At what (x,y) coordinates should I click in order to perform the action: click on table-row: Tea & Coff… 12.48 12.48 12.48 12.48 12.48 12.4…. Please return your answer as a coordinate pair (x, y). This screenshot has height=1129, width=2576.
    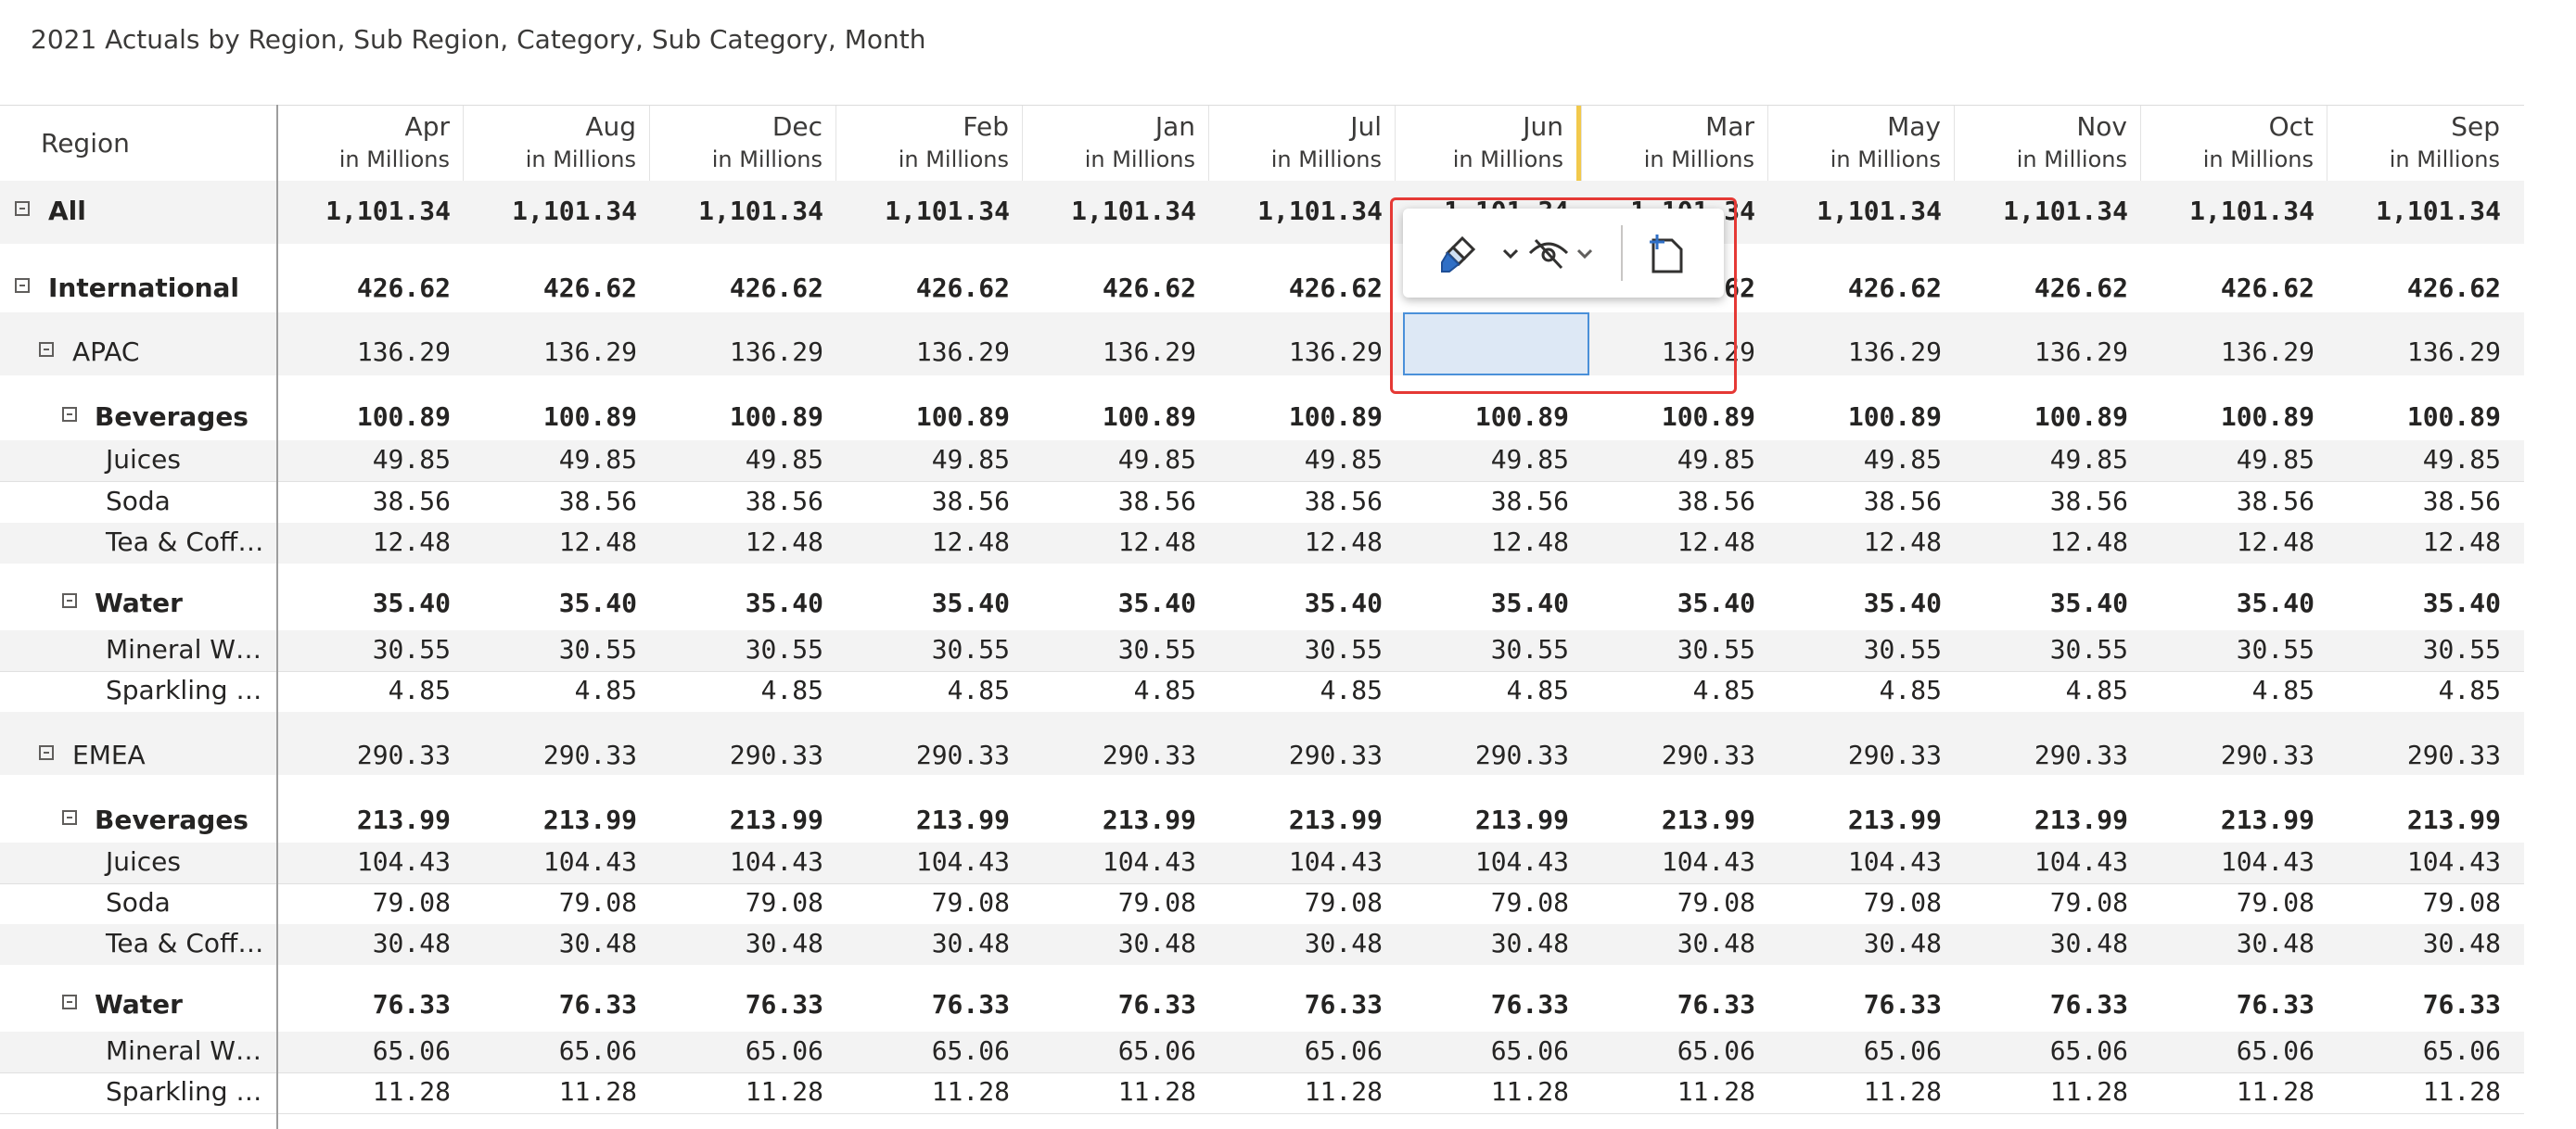
    Looking at the image, I should click on (1262, 543).